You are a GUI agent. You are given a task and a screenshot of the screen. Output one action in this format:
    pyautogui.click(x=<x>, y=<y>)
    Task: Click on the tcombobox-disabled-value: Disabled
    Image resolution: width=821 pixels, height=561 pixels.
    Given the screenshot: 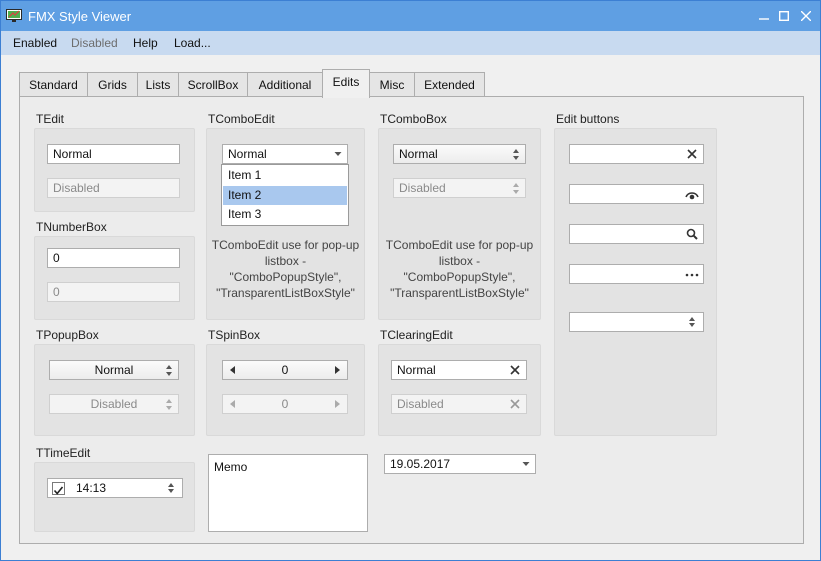 What is the action you would take?
    pyautogui.click(x=422, y=188)
    